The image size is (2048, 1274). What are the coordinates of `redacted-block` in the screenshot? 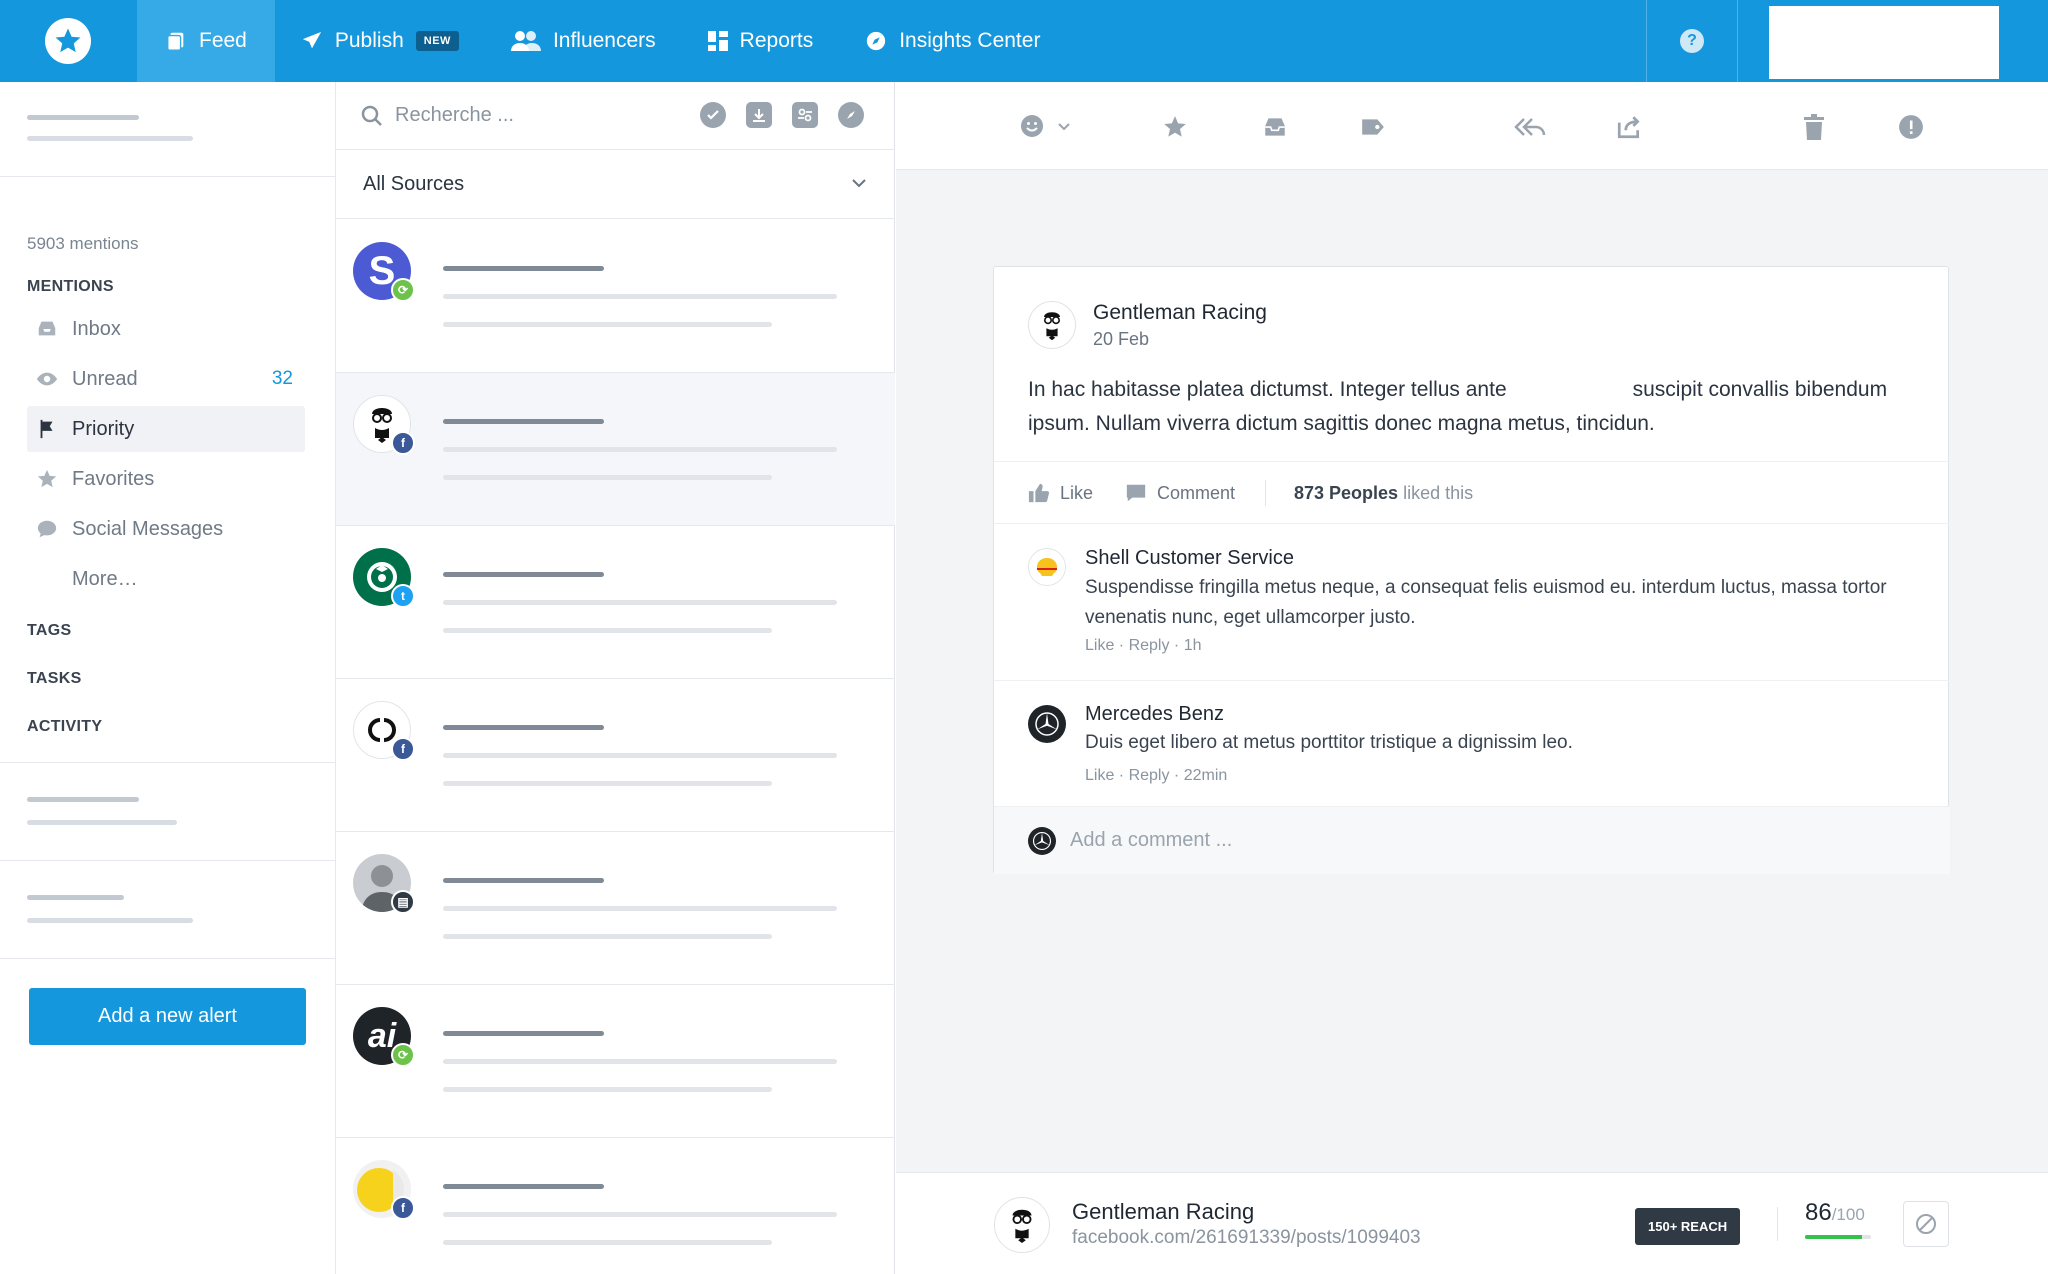 It's located at (1569, 390).